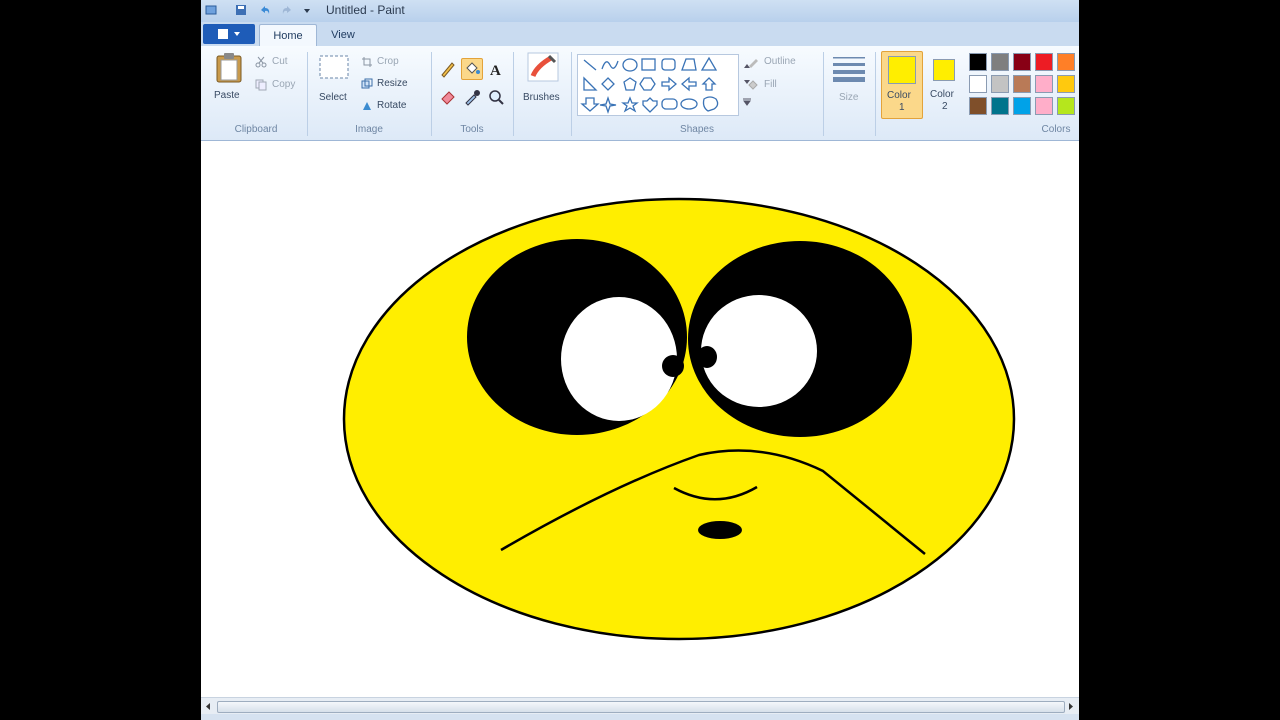 This screenshot has height=720, width=1280. What do you see at coordinates (902, 70) in the screenshot?
I see `color1-swatch` at bounding box center [902, 70].